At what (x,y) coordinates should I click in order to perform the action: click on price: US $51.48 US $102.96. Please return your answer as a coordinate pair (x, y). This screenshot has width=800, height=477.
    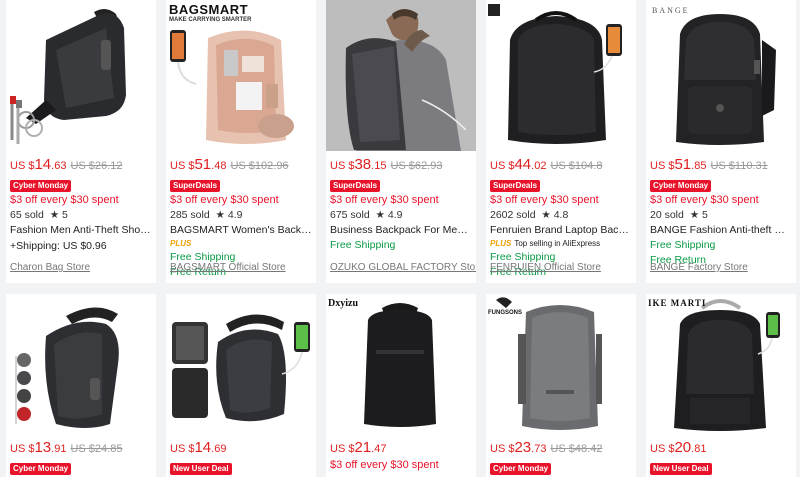
    Looking at the image, I should click on (241, 165).